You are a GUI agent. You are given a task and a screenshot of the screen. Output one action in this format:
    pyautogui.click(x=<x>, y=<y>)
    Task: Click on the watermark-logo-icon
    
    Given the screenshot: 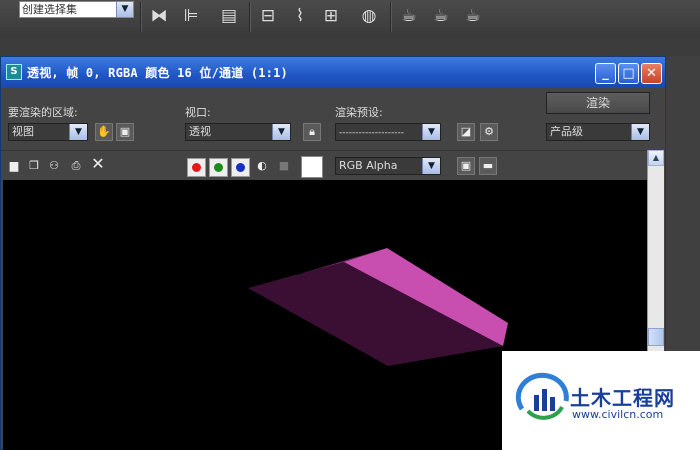 What is the action you would take?
    pyautogui.click(x=542, y=396)
    